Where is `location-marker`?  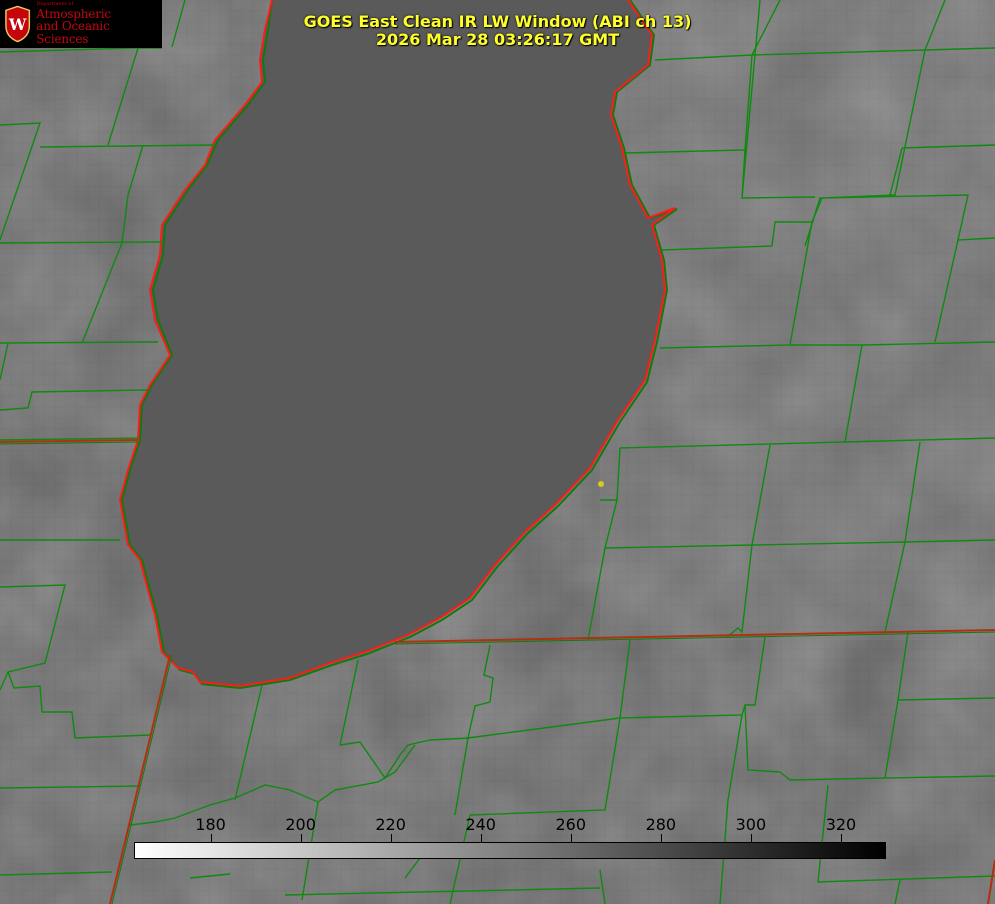 location-marker is located at coordinates (601, 484).